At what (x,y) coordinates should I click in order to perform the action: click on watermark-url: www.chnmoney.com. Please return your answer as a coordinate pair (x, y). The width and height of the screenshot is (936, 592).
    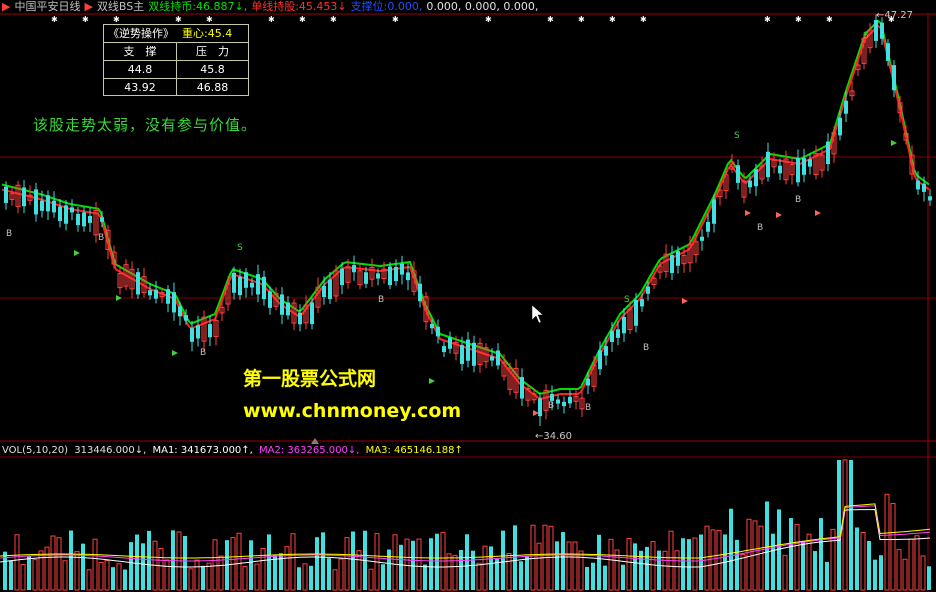
    Looking at the image, I should click on (352, 411).